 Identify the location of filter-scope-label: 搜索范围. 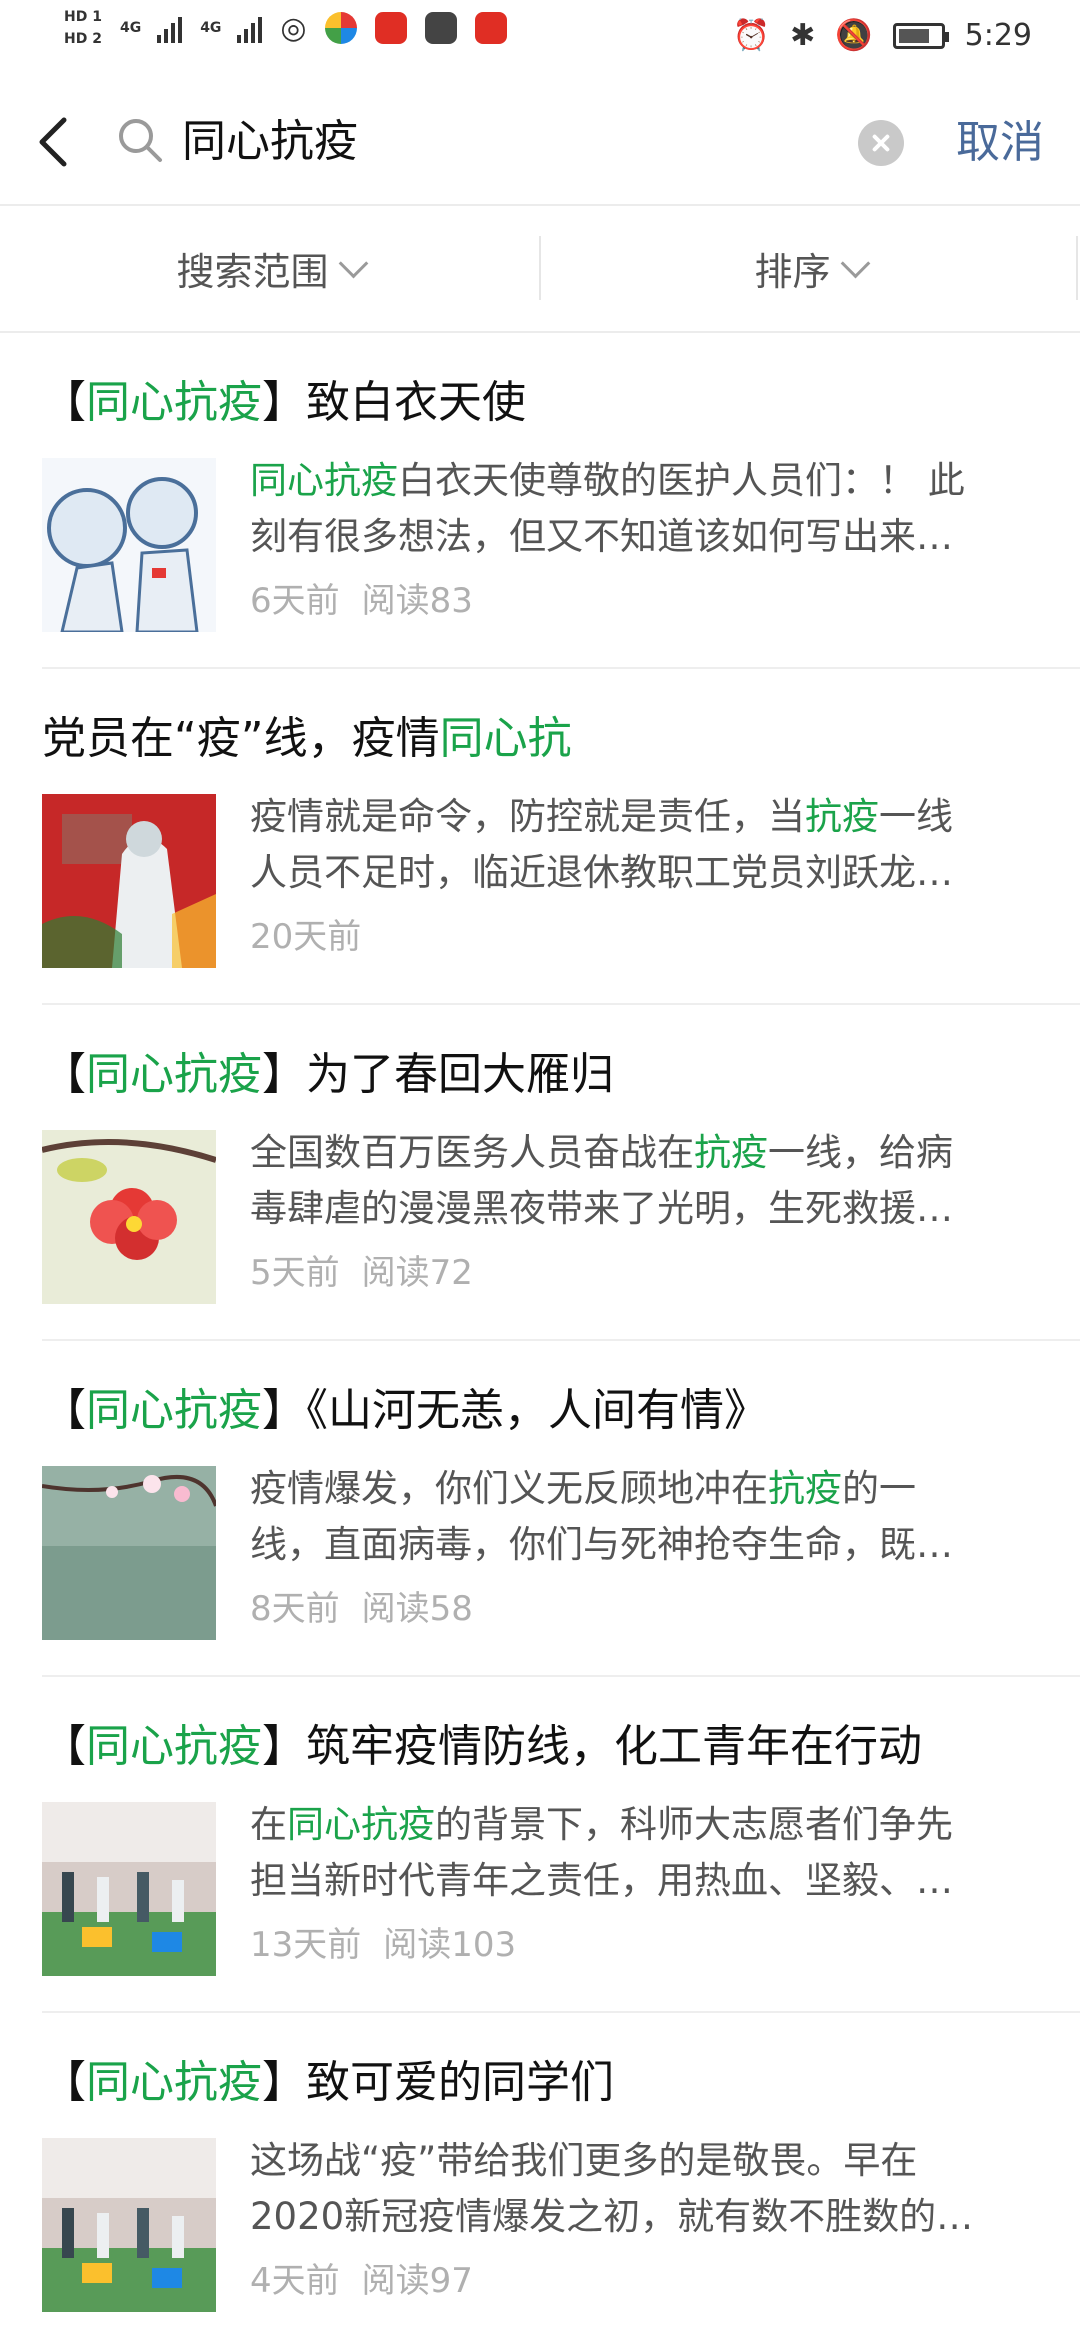
(252, 272).